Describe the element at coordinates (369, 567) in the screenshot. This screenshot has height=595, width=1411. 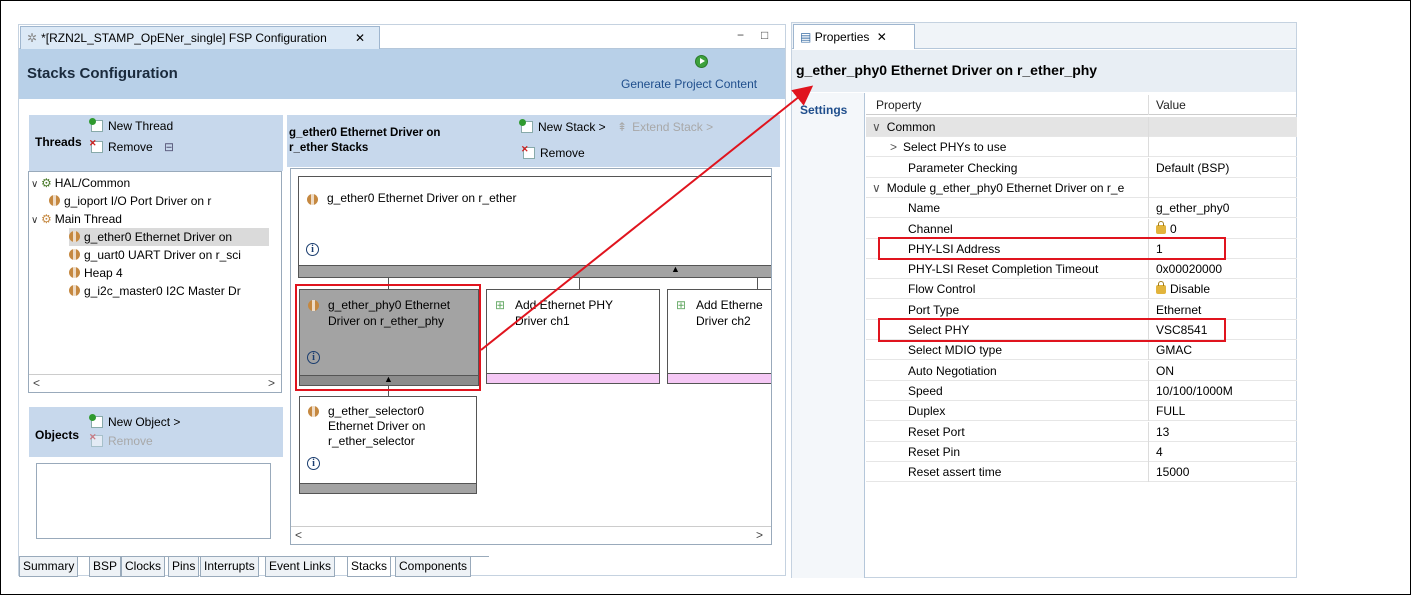
I see `tab-stacks: Stacks` at that location.